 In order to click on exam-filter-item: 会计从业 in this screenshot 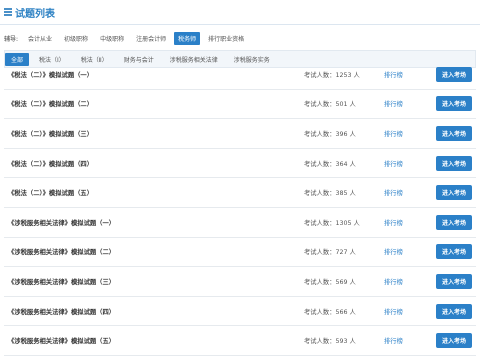, I will do `click(40, 38)`.